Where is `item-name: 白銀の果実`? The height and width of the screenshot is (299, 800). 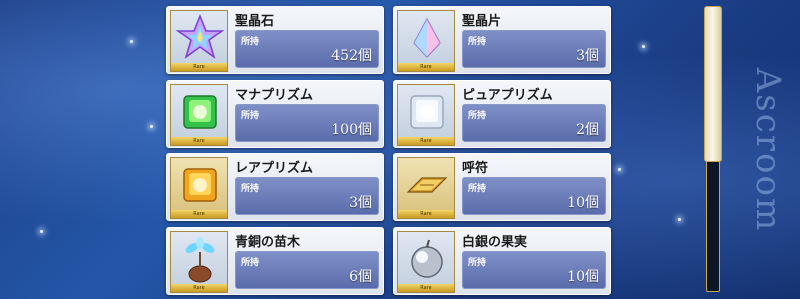
item-name: 白銀の果実 is located at coordinates (495, 242).